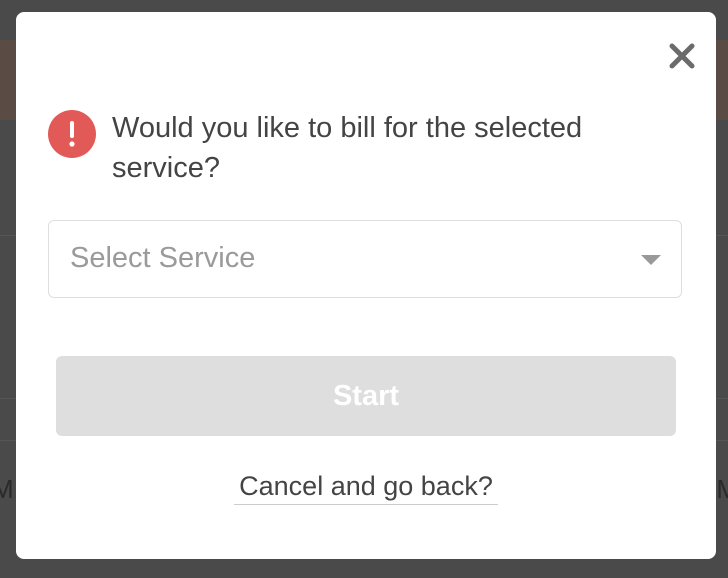 Image resolution: width=728 pixels, height=578 pixels. Describe the element at coordinates (651, 260) in the screenshot. I see `chevron-down-icon` at that location.